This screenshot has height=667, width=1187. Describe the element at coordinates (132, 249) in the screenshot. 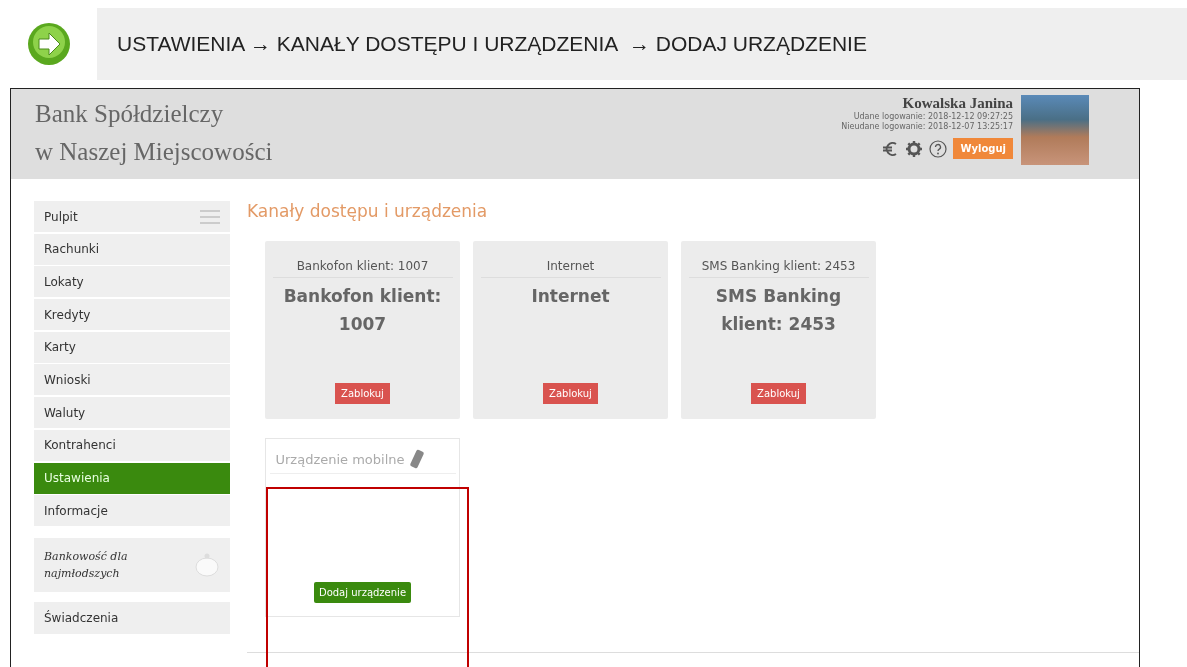

I see `sidebar-item: Rachunki` at that location.